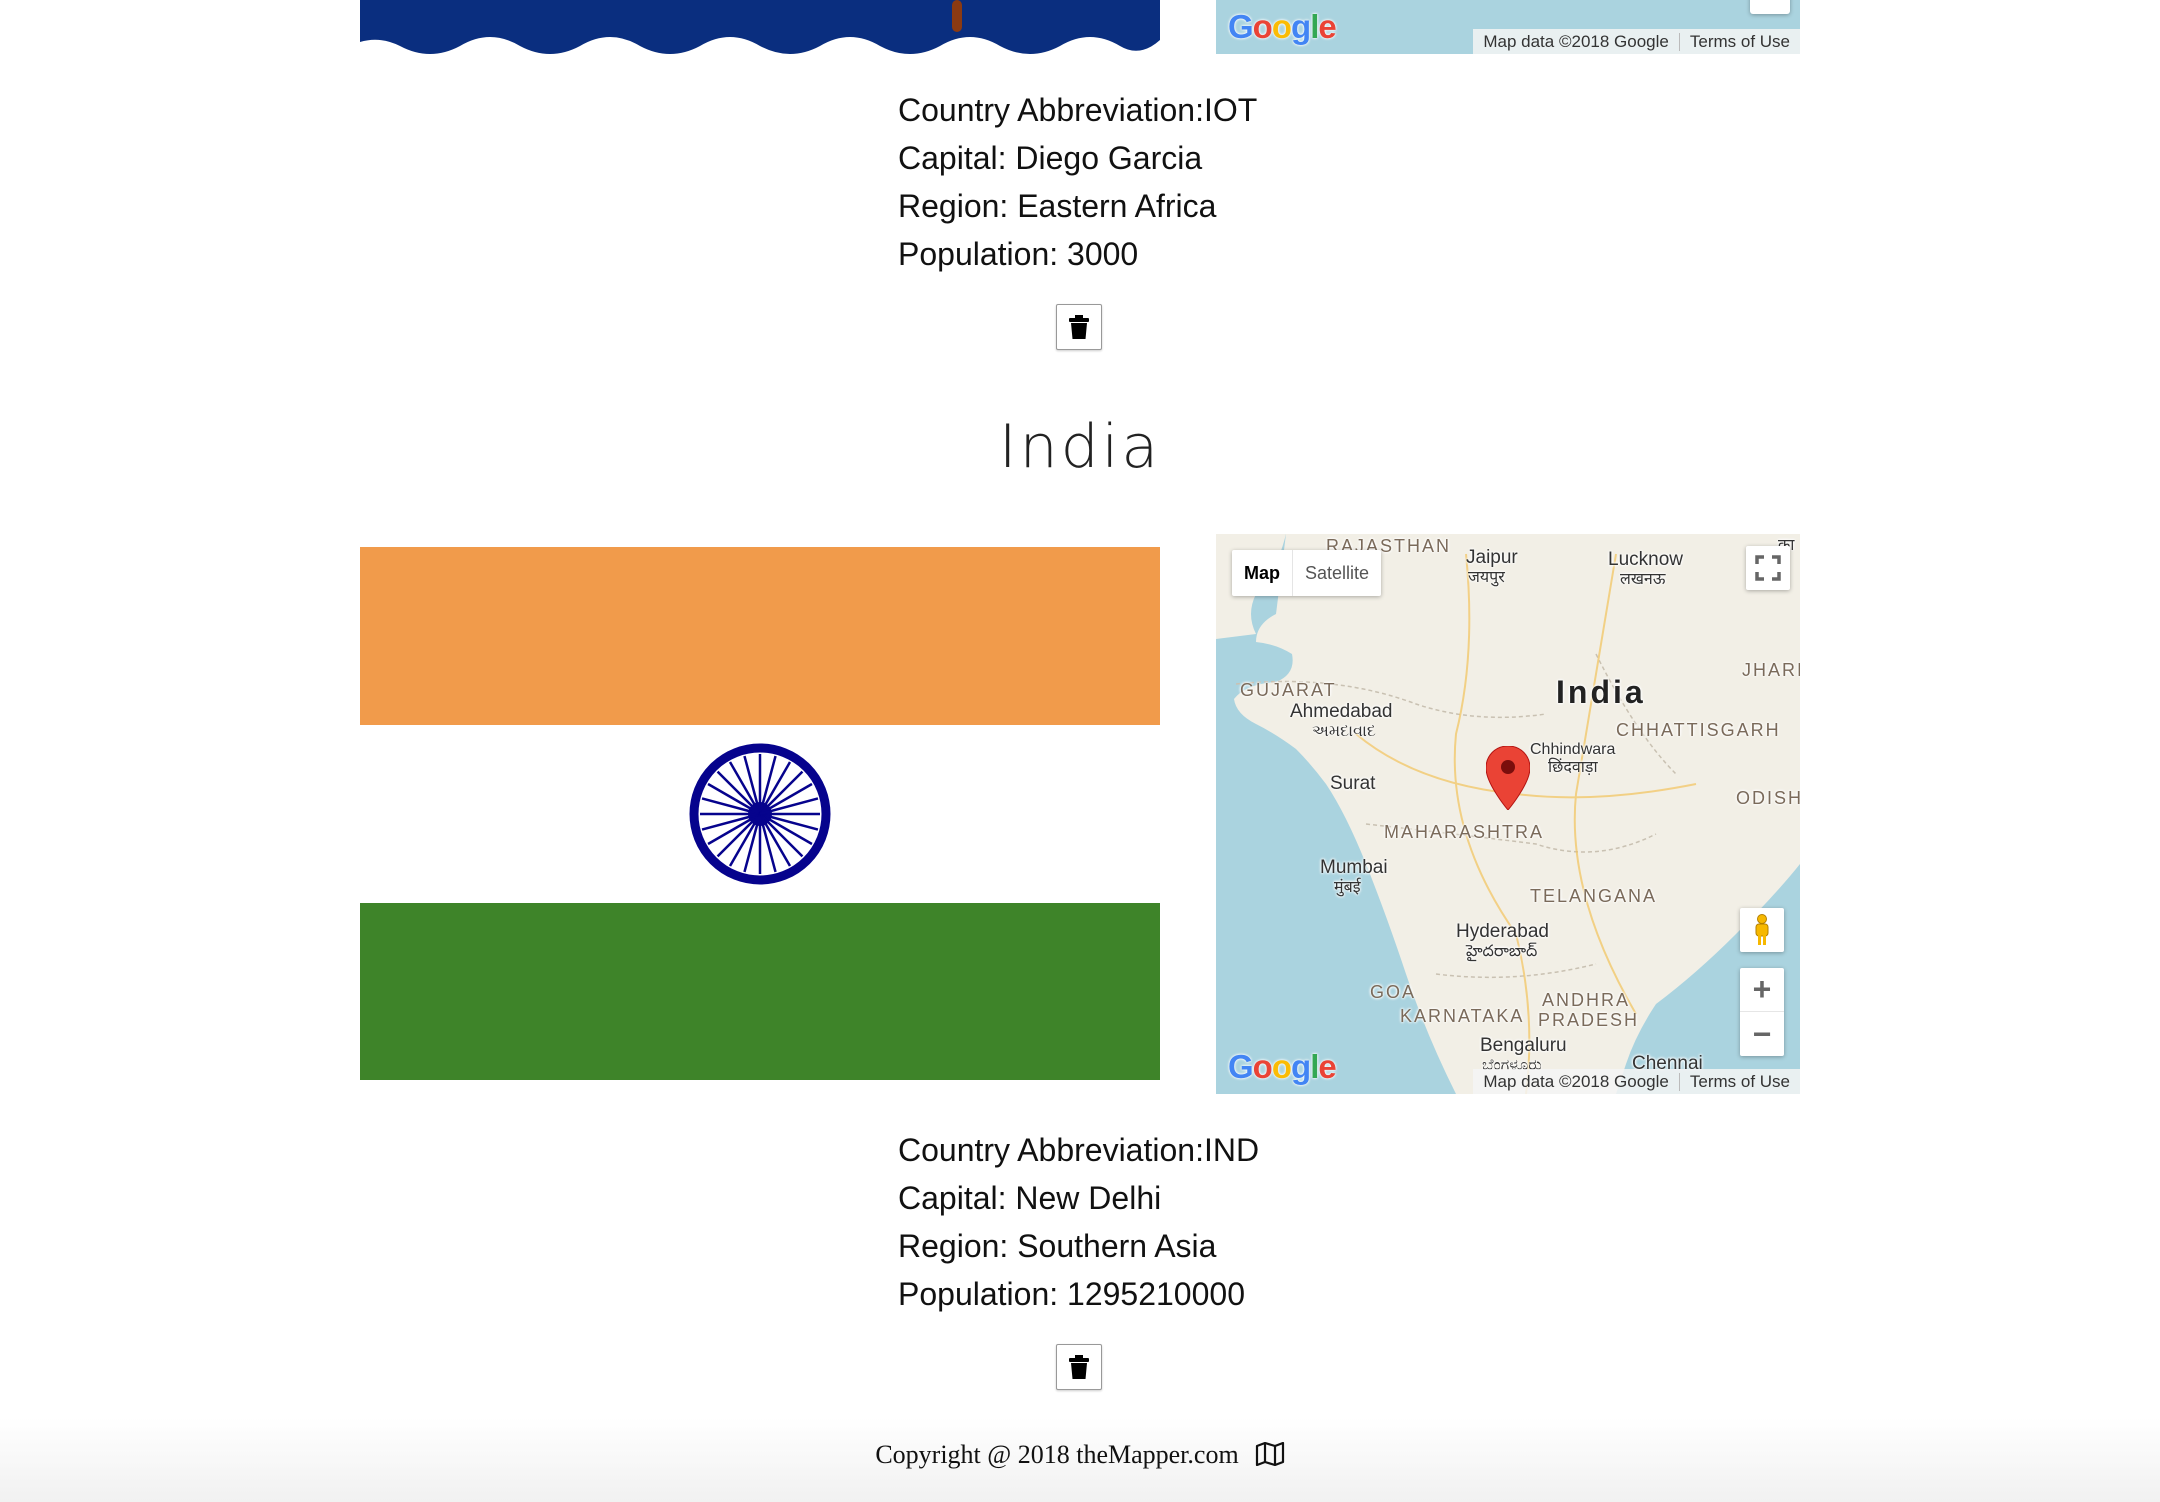 This screenshot has width=2160, height=1502. Describe the element at coordinates (1288, 690) in the screenshot. I see `map-label: GUJARAT` at that location.